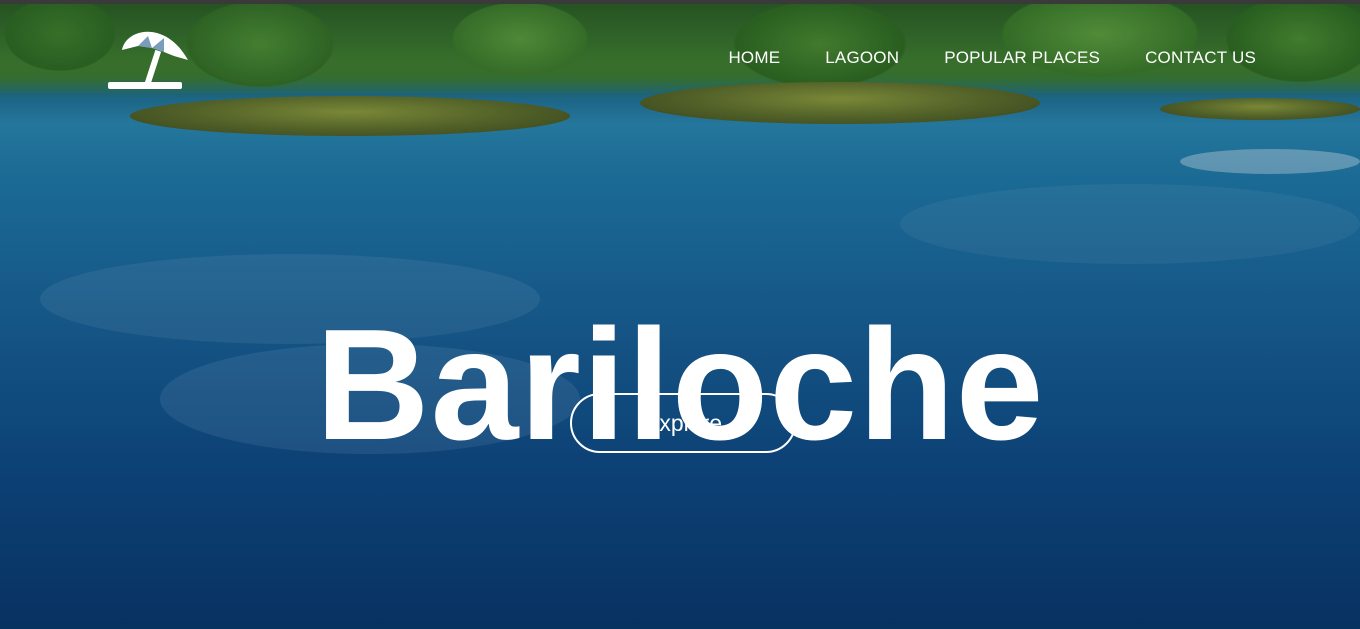 Image resolution: width=1360 pixels, height=629 pixels. What do you see at coordinates (754, 58) in the screenshot?
I see `nav-item-home: HOME` at bounding box center [754, 58].